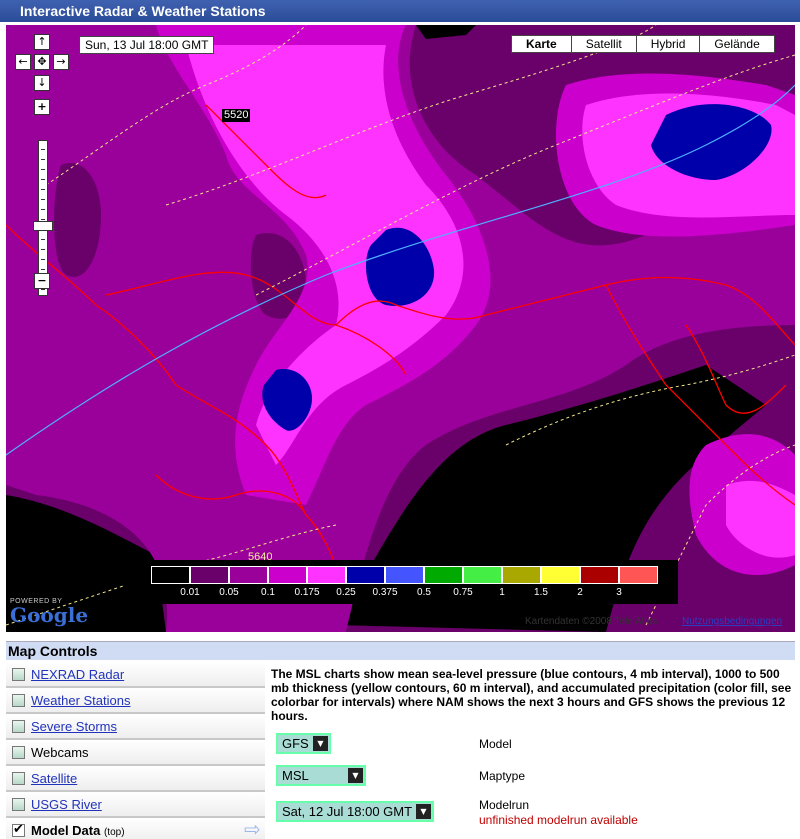 This screenshot has width=800, height=839. I want to click on pan-up-icon: ↑, so click(42, 42).